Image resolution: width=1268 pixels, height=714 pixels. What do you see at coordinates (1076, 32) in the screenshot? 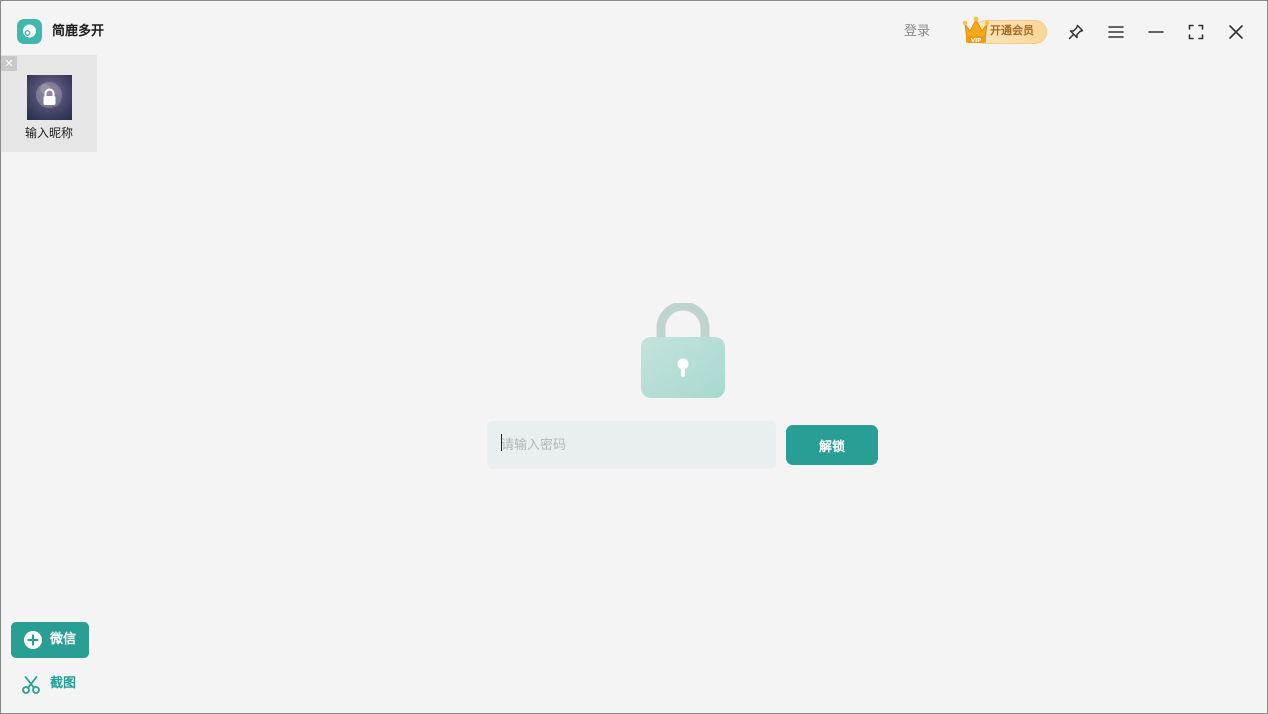
I see `pin-icon` at bounding box center [1076, 32].